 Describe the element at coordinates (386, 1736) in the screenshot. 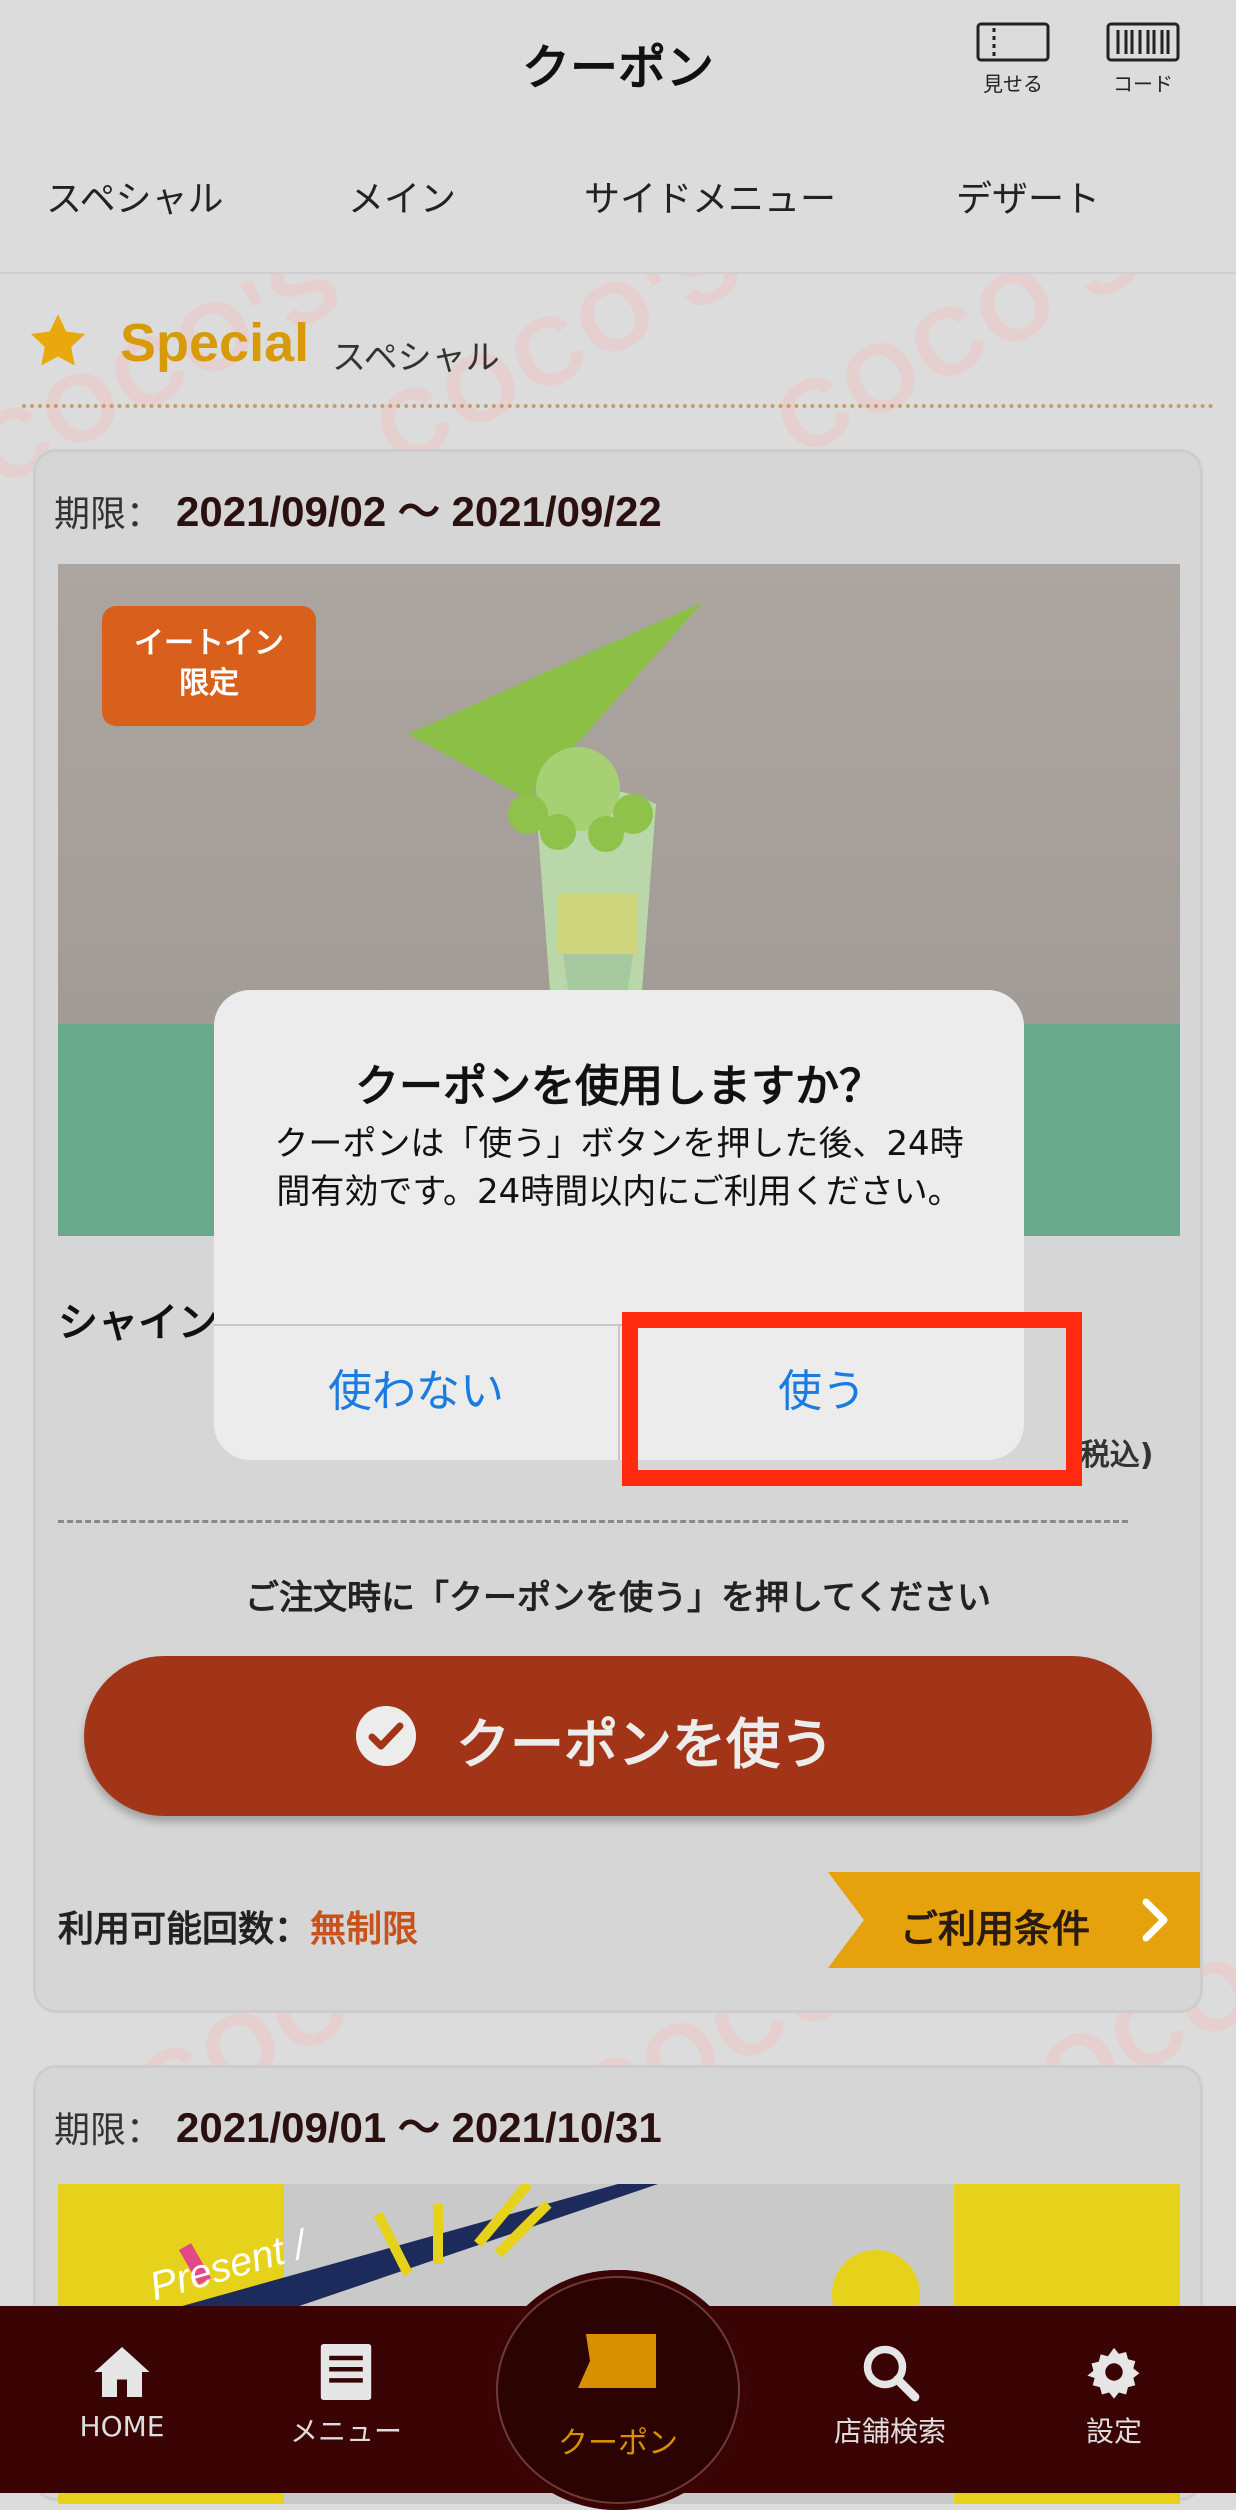

I see `checkmark-circle-icon` at that location.